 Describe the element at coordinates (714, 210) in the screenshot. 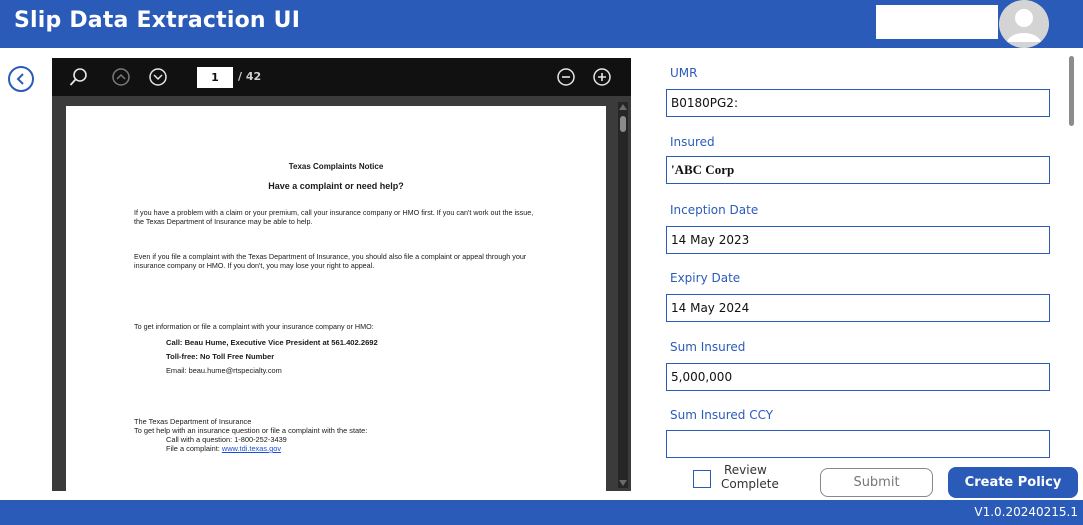

I see `inception-date-label: Inception Date` at that location.